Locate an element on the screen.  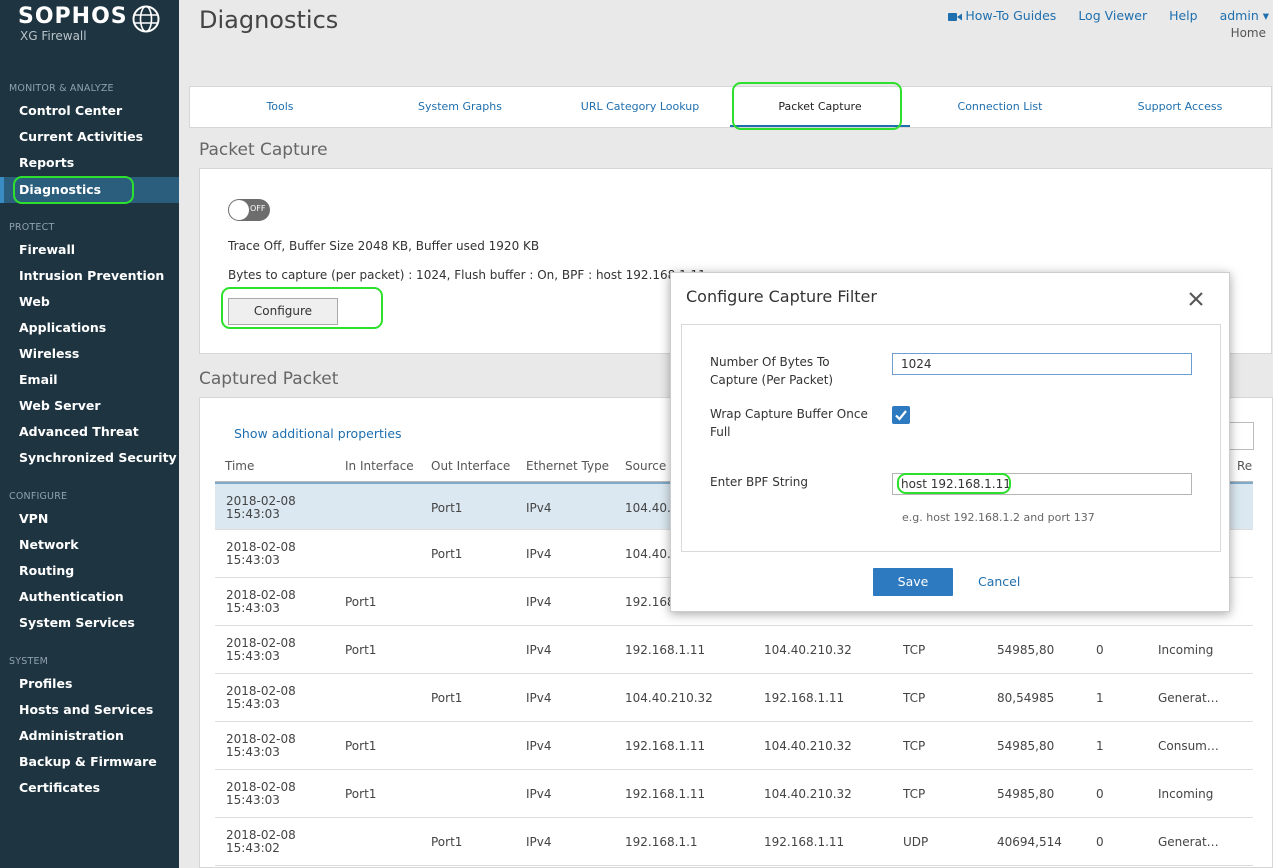
tab-url-category-lookup: URL Category Lookup is located at coordinates (640, 107).